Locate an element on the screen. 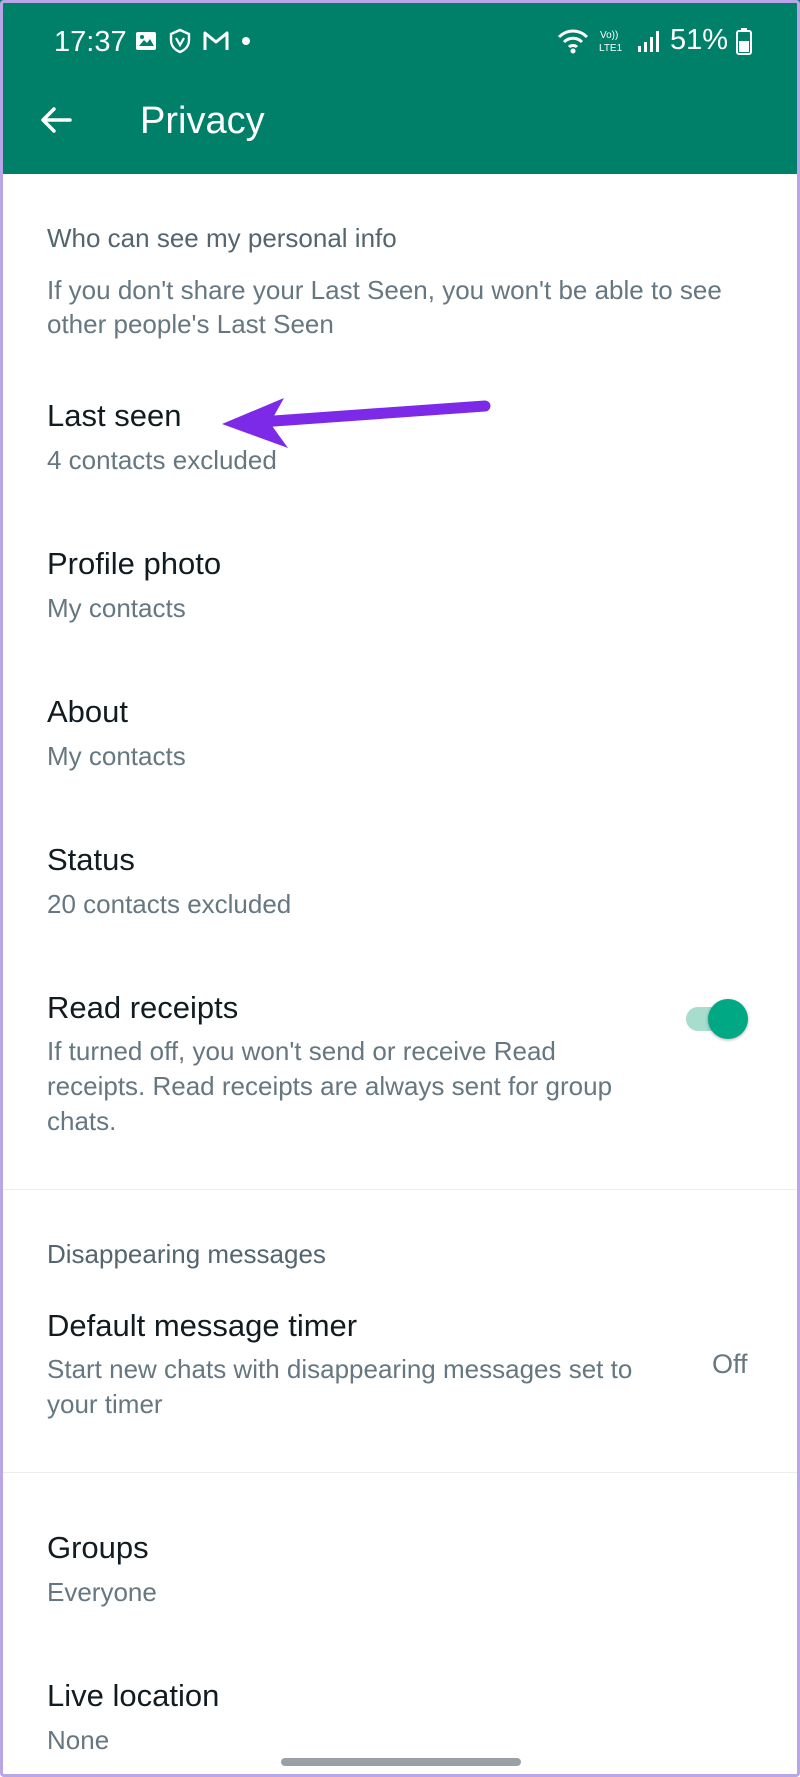  shield-icon is located at coordinates (180, 41).